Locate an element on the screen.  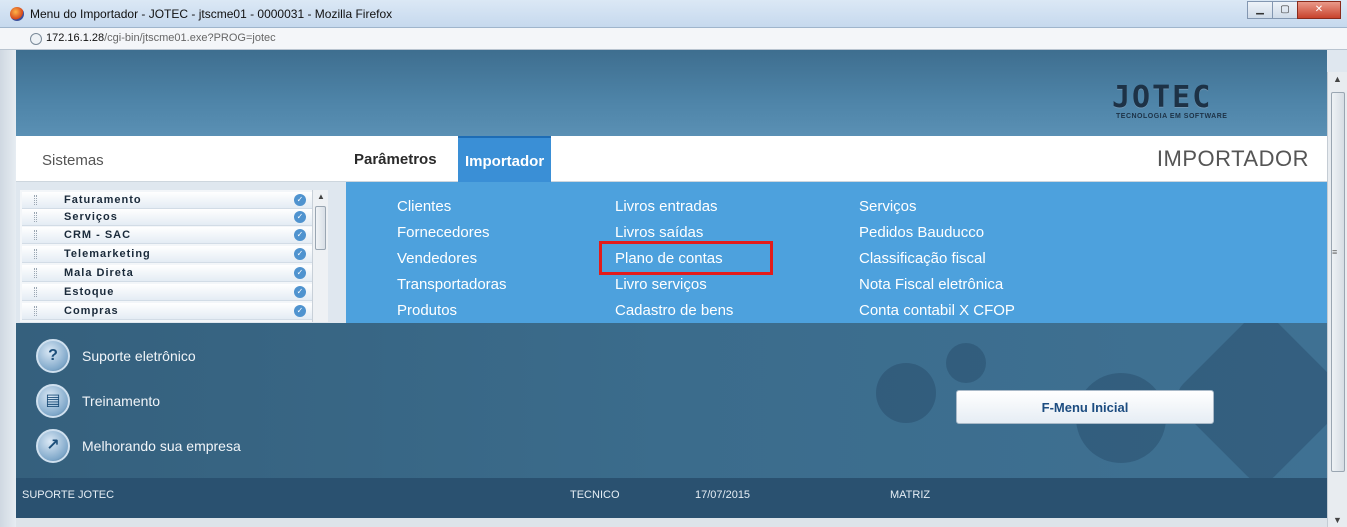
system-item-mala-direta: Mala Direta ✓ is located at coordinates (167, 273).